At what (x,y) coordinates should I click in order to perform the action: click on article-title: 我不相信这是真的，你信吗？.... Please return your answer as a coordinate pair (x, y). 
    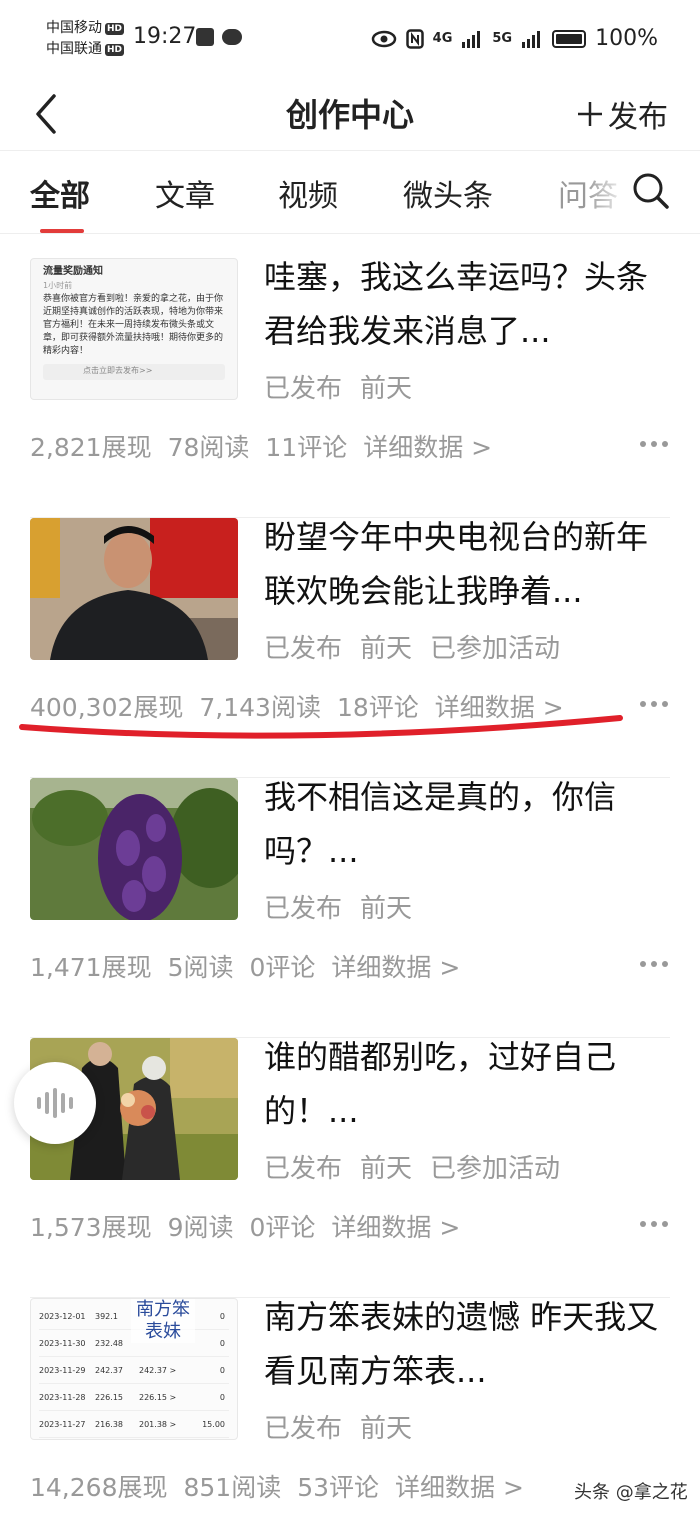
    Looking at the image, I should click on (469, 824).